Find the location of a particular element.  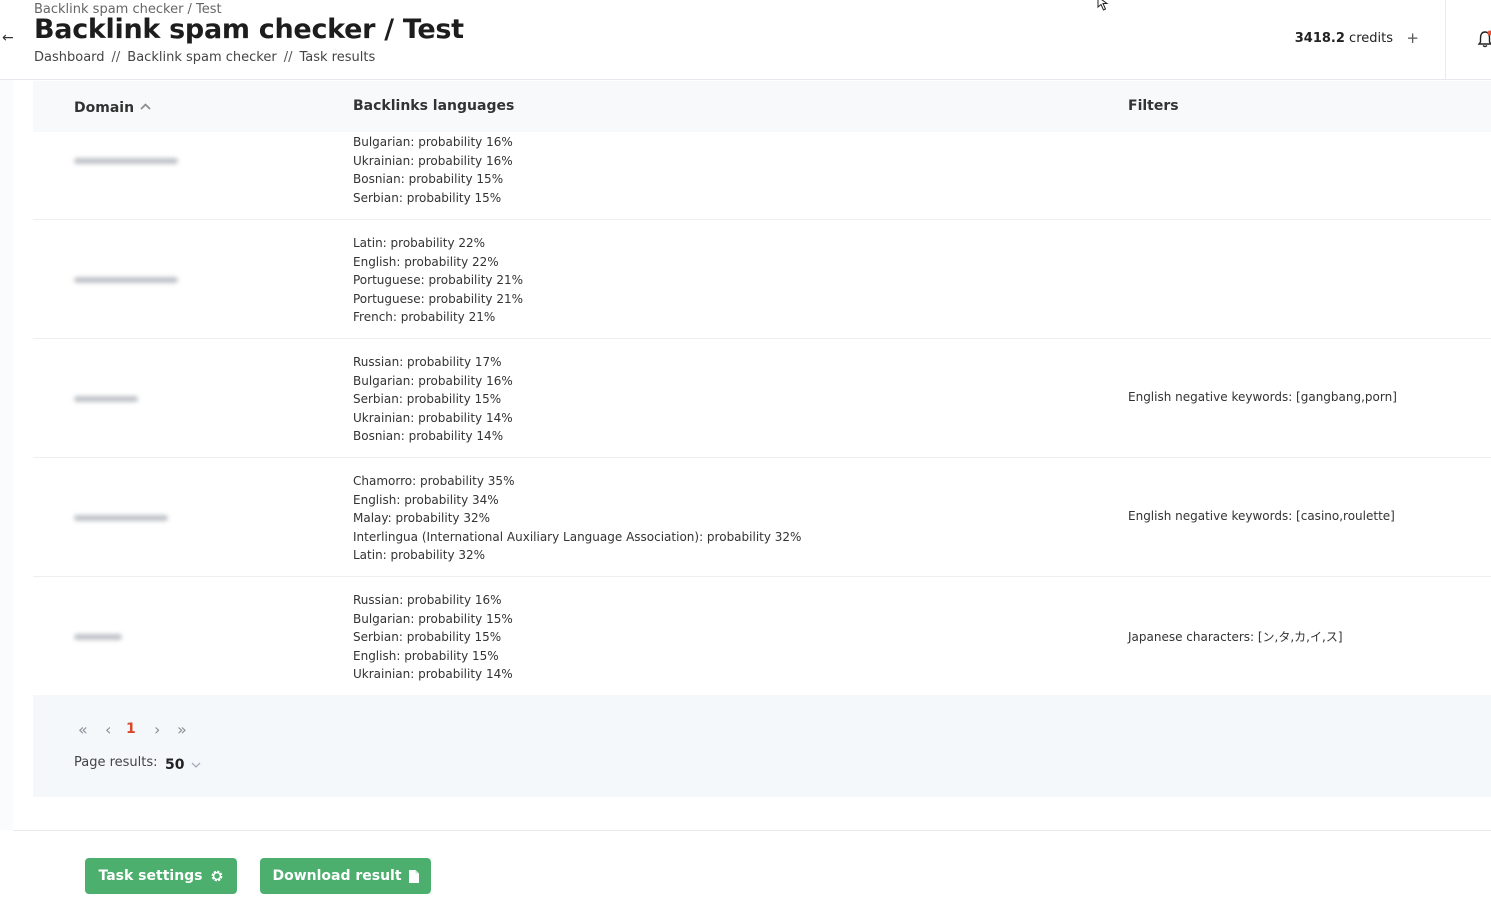

language-entry: Bosnian: probability 15% is located at coordinates (428, 179).